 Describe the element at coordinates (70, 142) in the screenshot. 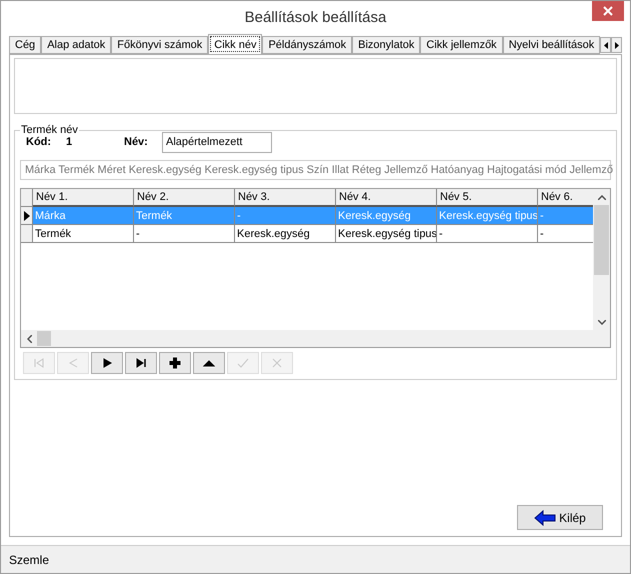

I see `code-value: 1` at that location.